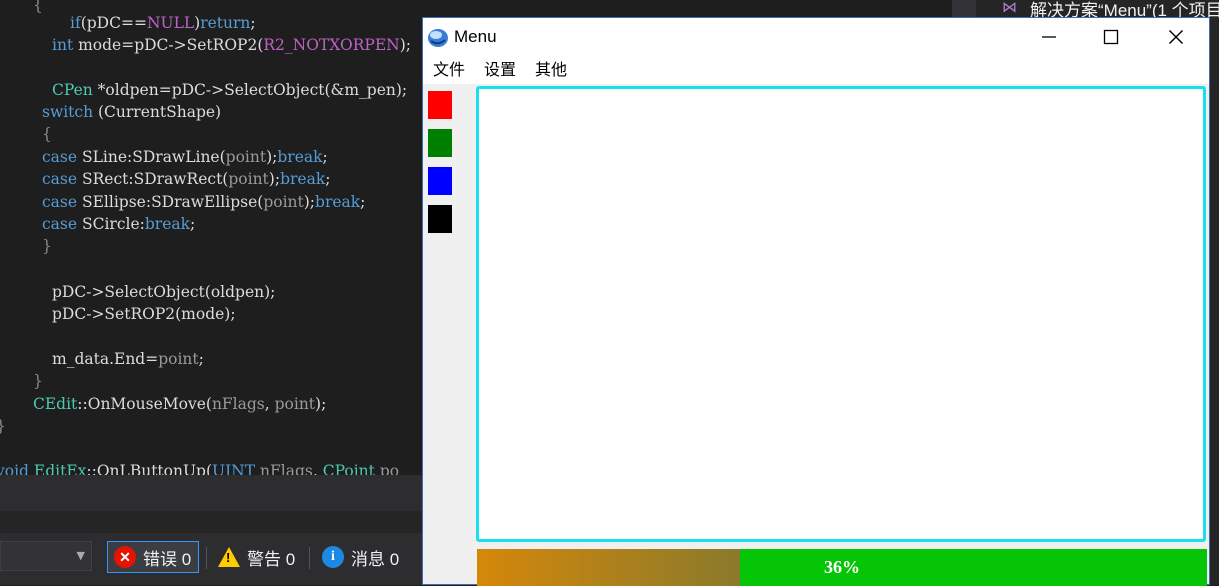 The height and width of the screenshot is (586, 1219). I want to click on code-line-6: {, so click(47, 134).